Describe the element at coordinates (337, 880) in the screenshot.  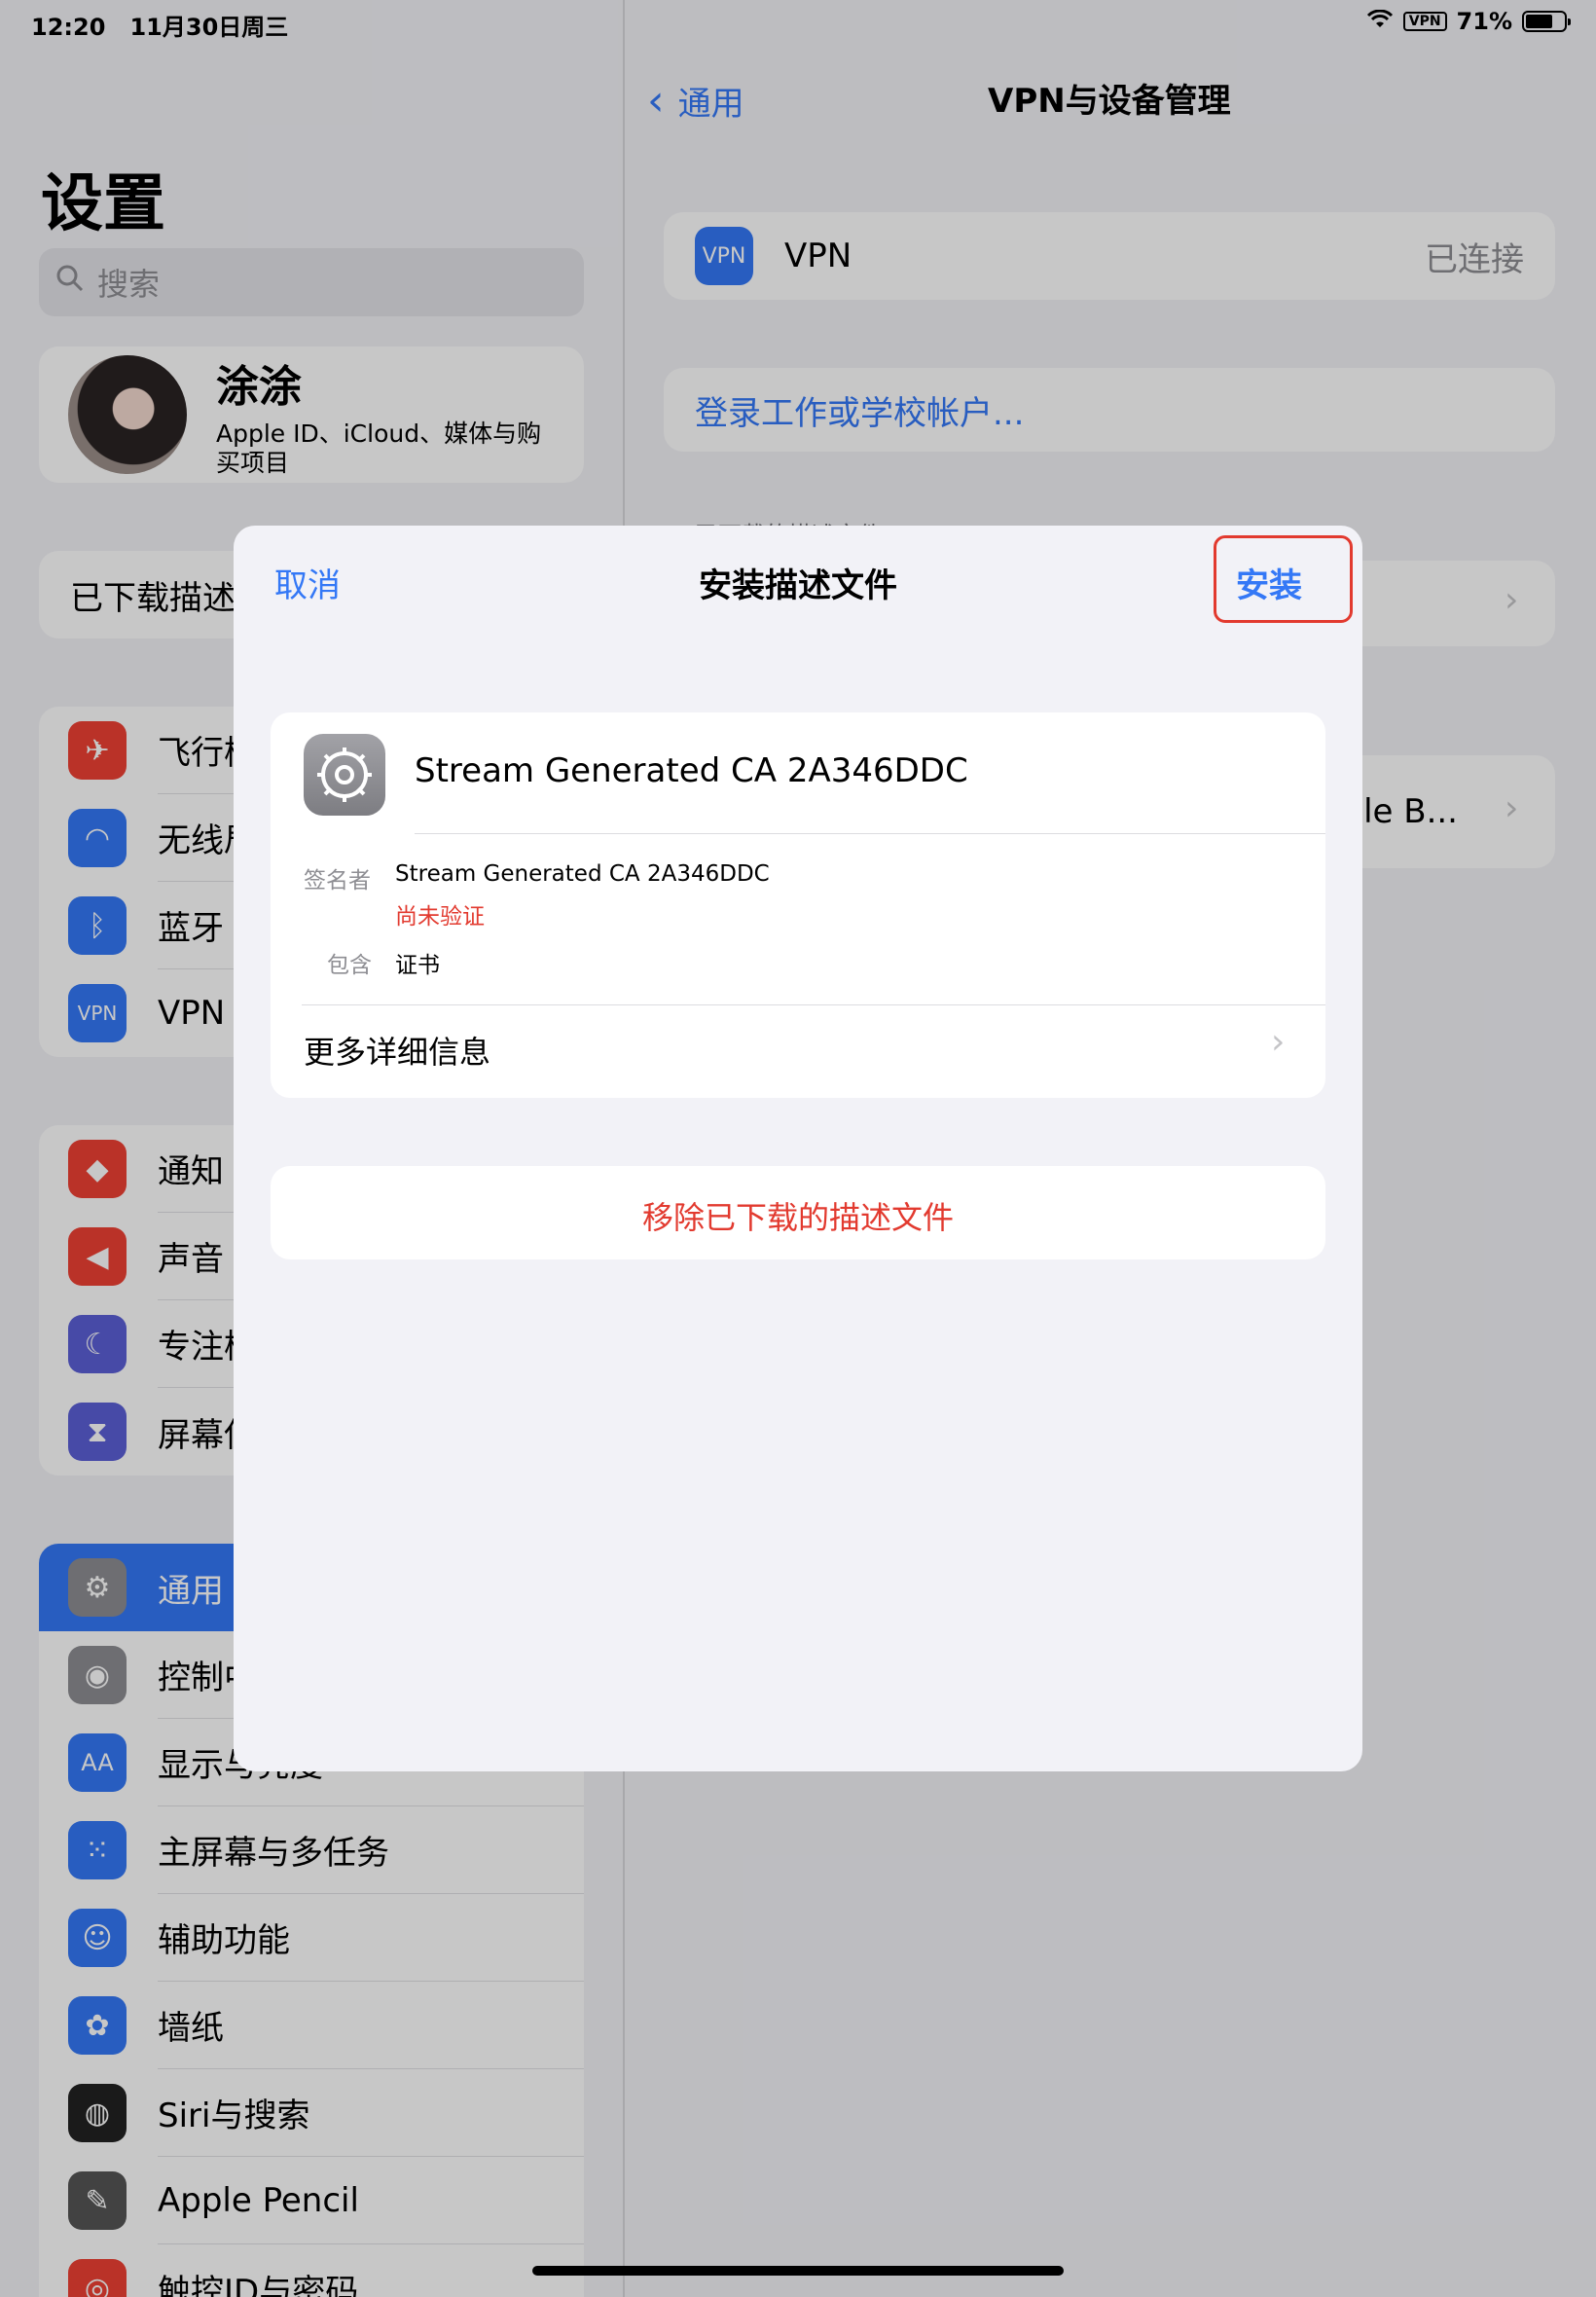
I see `signer-label: 签名者` at that location.